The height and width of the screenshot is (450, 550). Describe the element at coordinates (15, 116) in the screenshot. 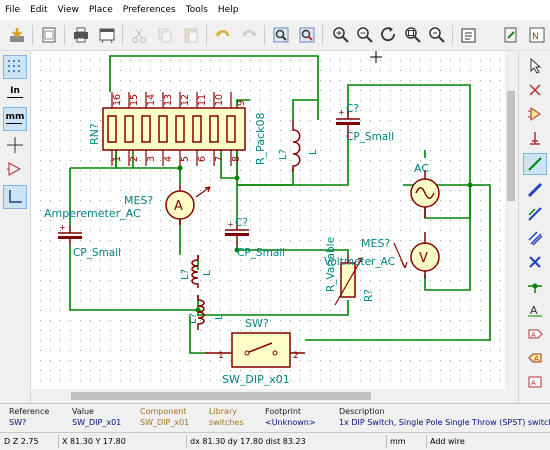

I see `units-mm-label: mm` at that location.